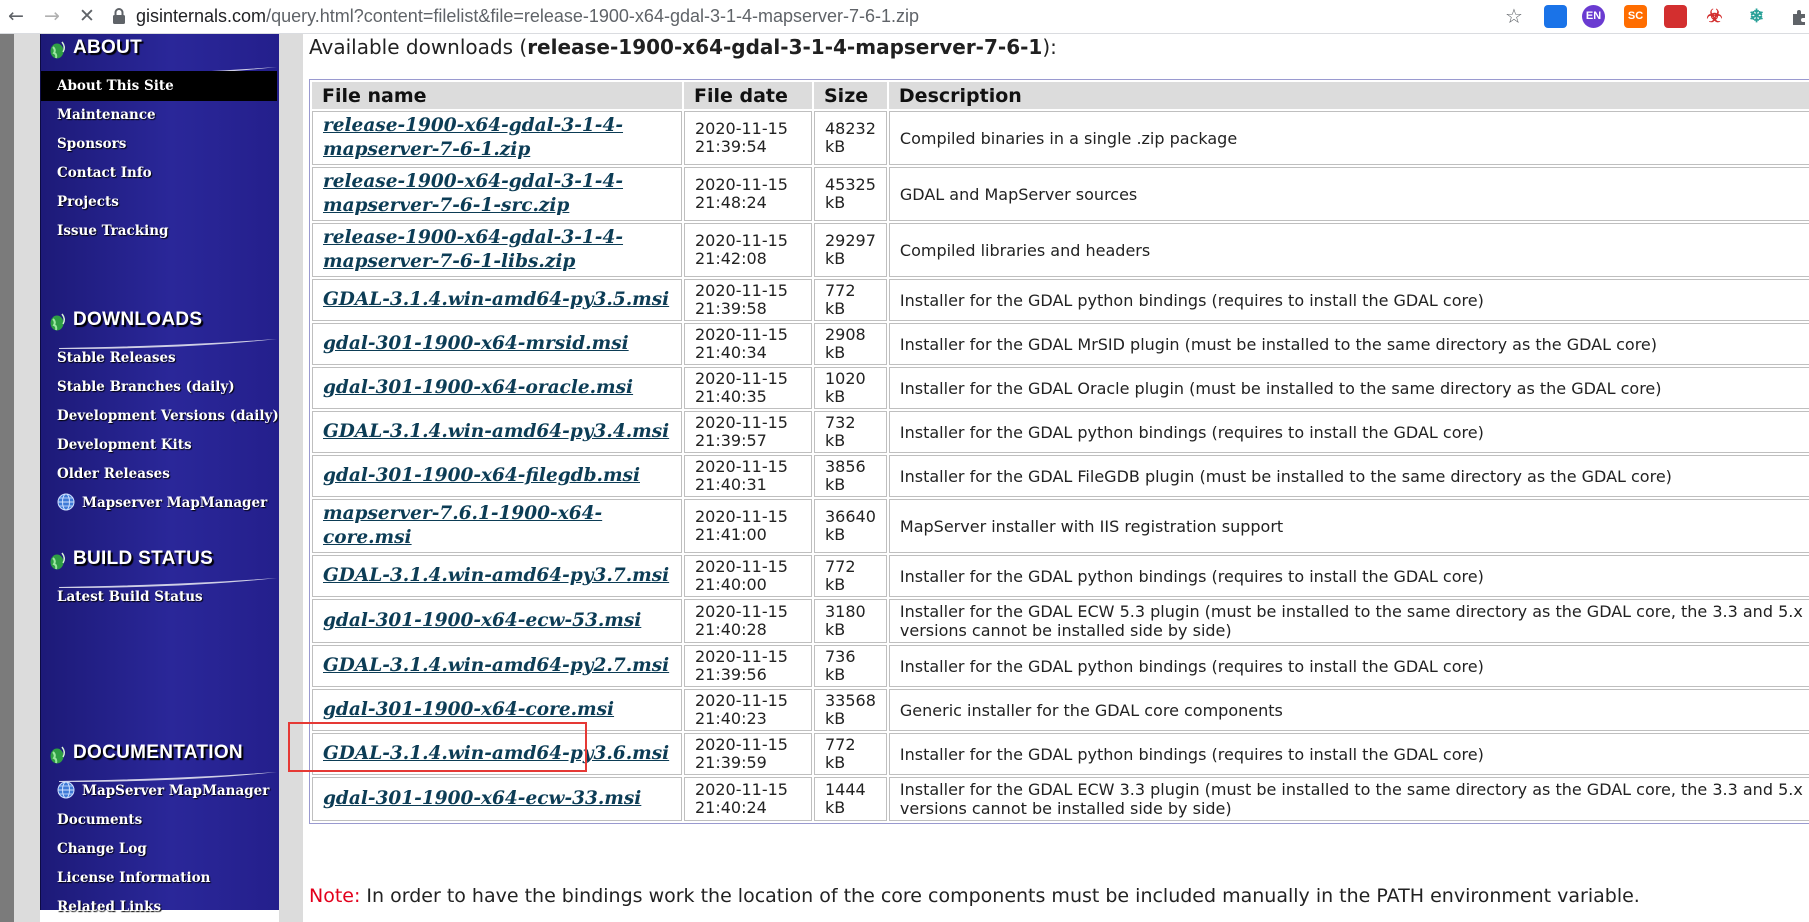 Image resolution: width=1809 pixels, height=922 pixels. Describe the element at coordinates (109, 907) in the screenshot. I see `sidebar-item-label: Related Links` at that location.